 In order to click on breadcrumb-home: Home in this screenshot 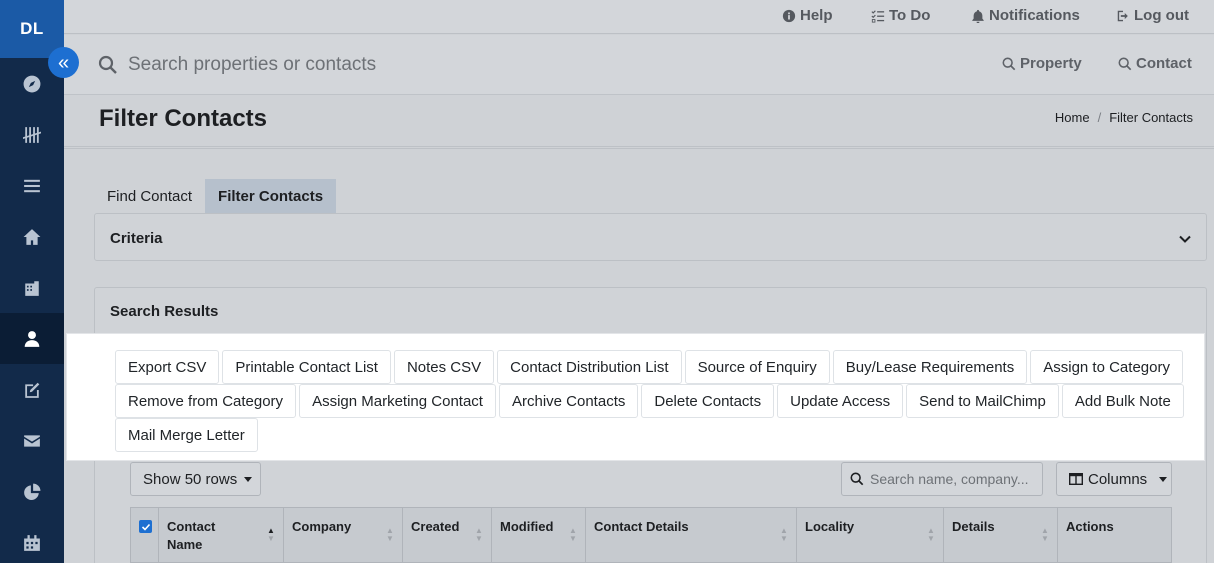, I will do `click(1072, 117)`.